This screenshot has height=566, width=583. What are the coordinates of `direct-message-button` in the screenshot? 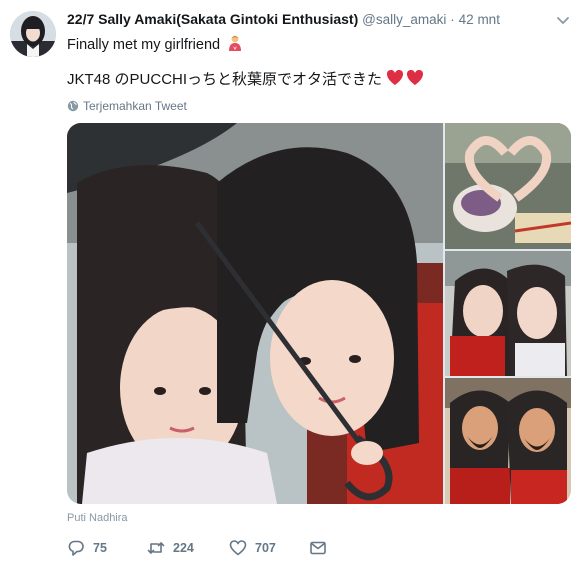 It's located at (318, 548).